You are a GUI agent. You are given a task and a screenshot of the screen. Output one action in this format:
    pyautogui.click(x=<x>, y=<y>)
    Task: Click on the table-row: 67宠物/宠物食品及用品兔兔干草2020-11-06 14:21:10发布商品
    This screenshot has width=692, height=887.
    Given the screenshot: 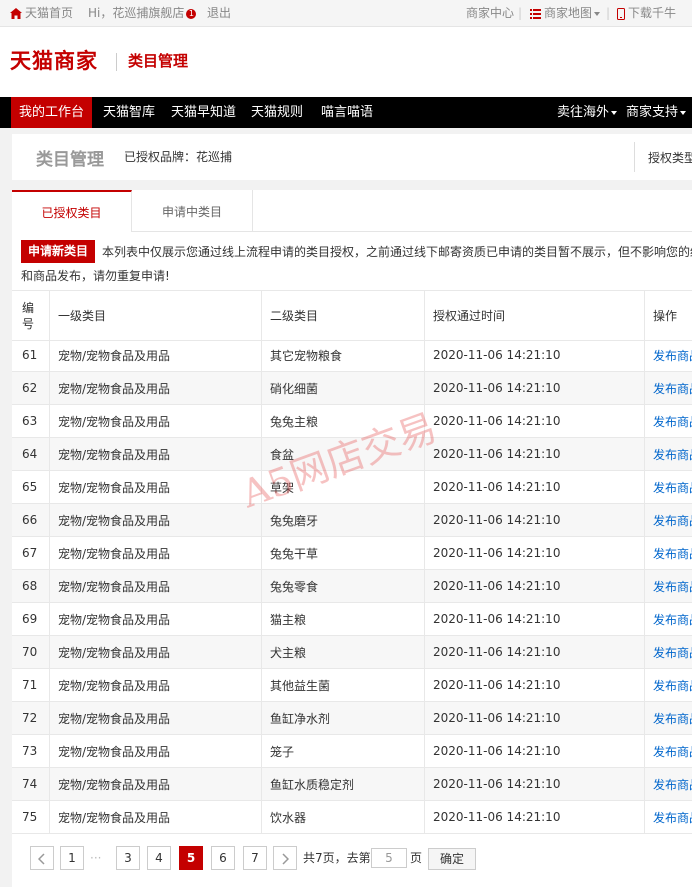 What is the action you would take?
    pyautogui.click(x=352, y=553)
    